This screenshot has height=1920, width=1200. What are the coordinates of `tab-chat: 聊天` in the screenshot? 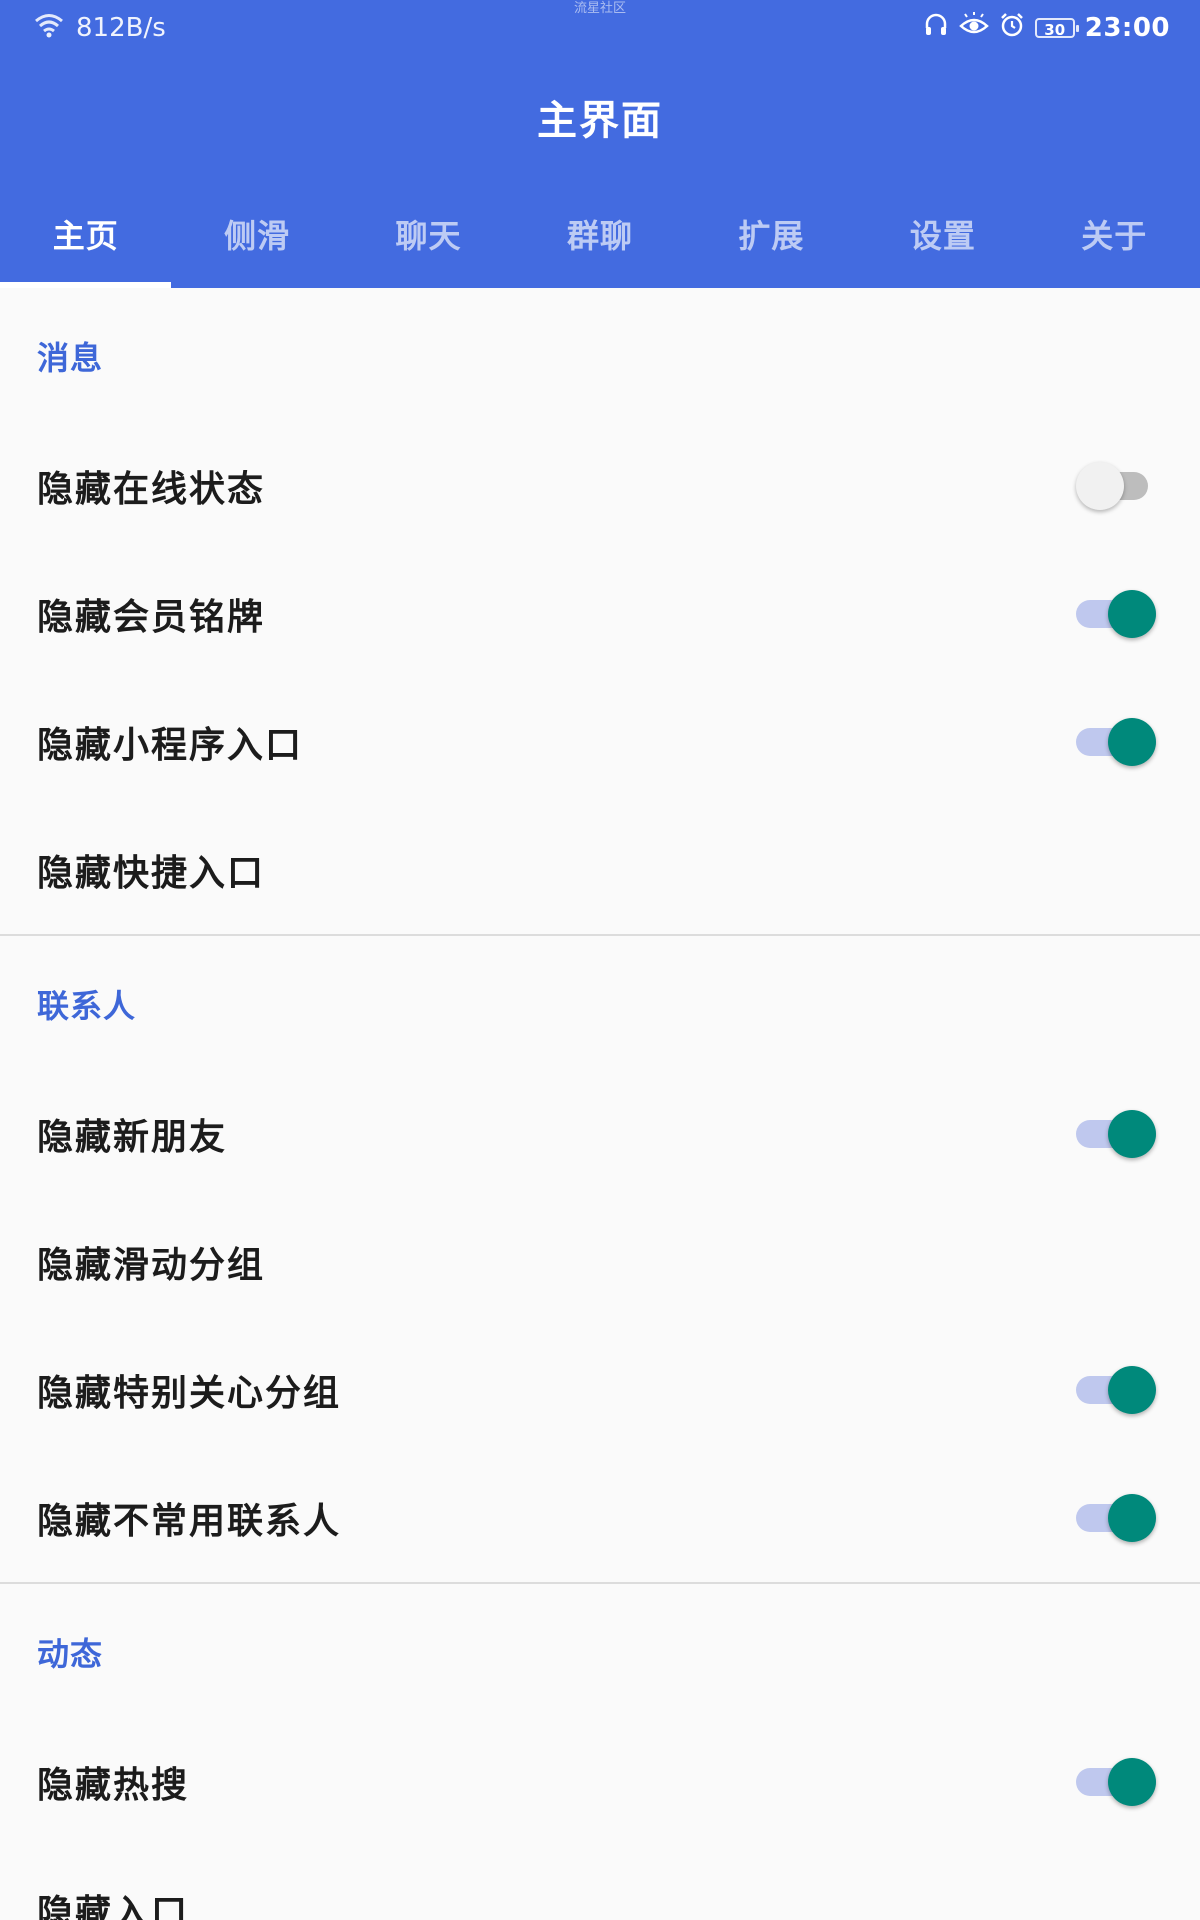 It's located at (428, 244).